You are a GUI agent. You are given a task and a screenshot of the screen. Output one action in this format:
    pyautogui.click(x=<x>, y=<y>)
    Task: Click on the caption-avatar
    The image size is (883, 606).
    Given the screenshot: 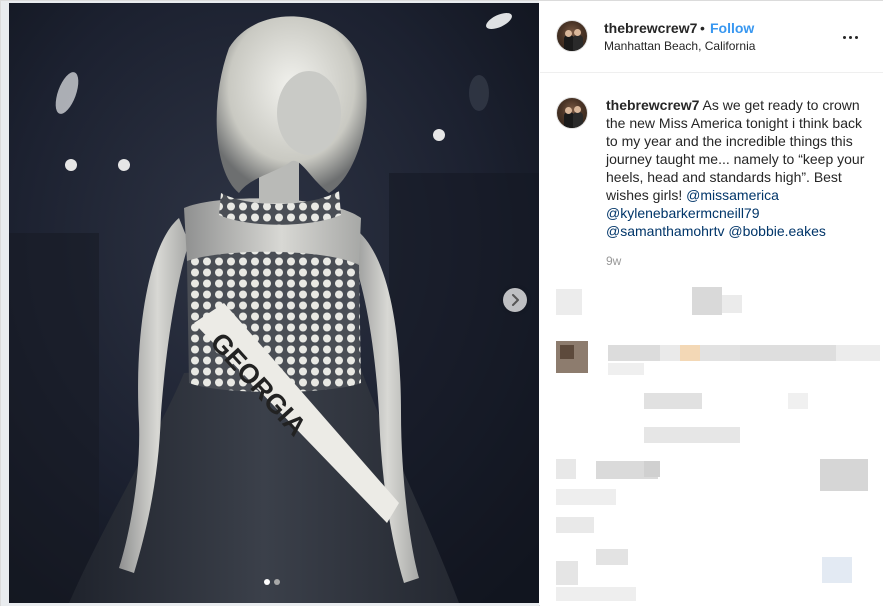 What is the action you would take?
    pyautogui.click(x=572, y=113)
    